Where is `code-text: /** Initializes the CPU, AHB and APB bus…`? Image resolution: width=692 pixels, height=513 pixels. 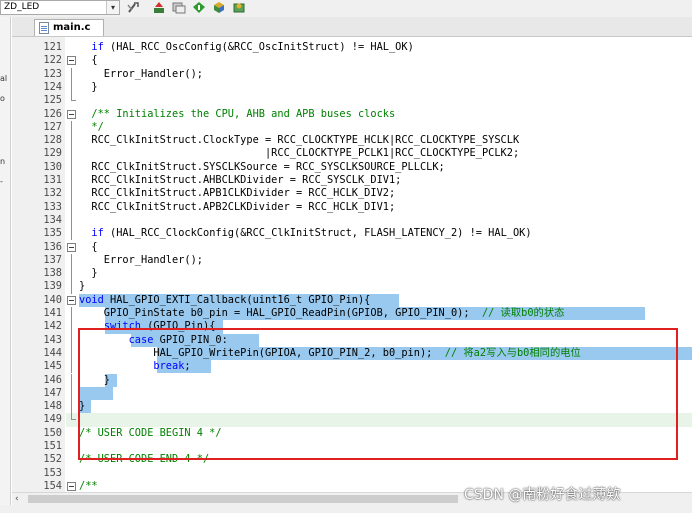
code-text: /** Initializes the CPU, AHB and APB bus… is located at coordinates (237, 113).